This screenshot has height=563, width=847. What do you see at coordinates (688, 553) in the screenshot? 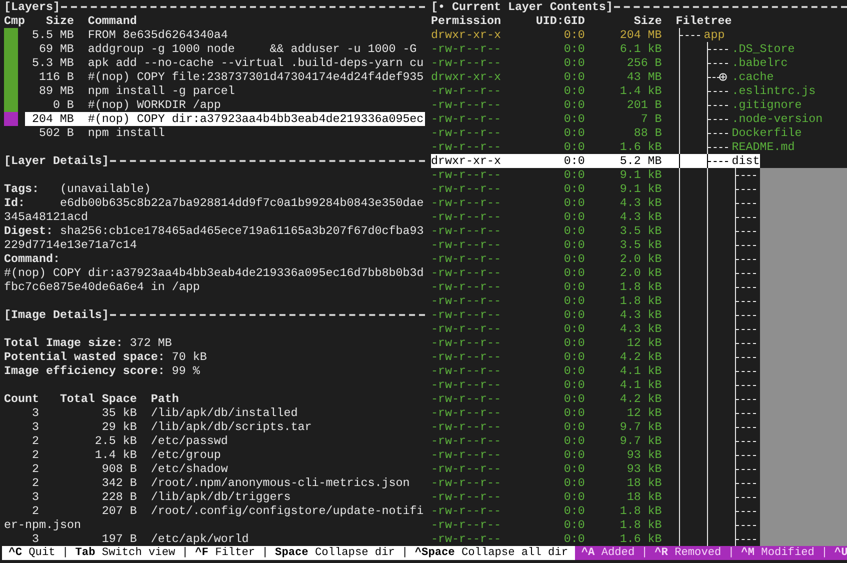
I see `shortcut-hint: ^R Removed` at bounding box center [688, 553].